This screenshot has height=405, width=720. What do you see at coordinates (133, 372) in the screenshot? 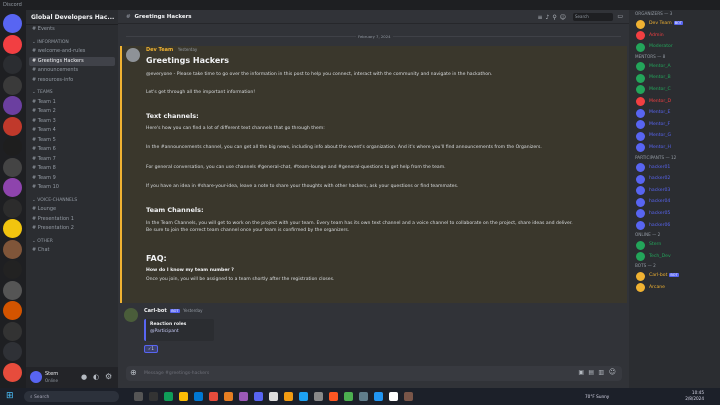
I see `add-attachment-icon: ⊕` at bounding box center [133, 372].